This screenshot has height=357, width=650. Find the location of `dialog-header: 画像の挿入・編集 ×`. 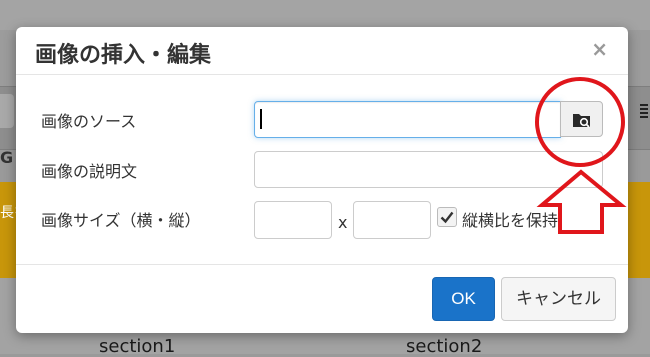

dialog-header: 画像の挿入・編集 × is located at coordinates (322, 51).